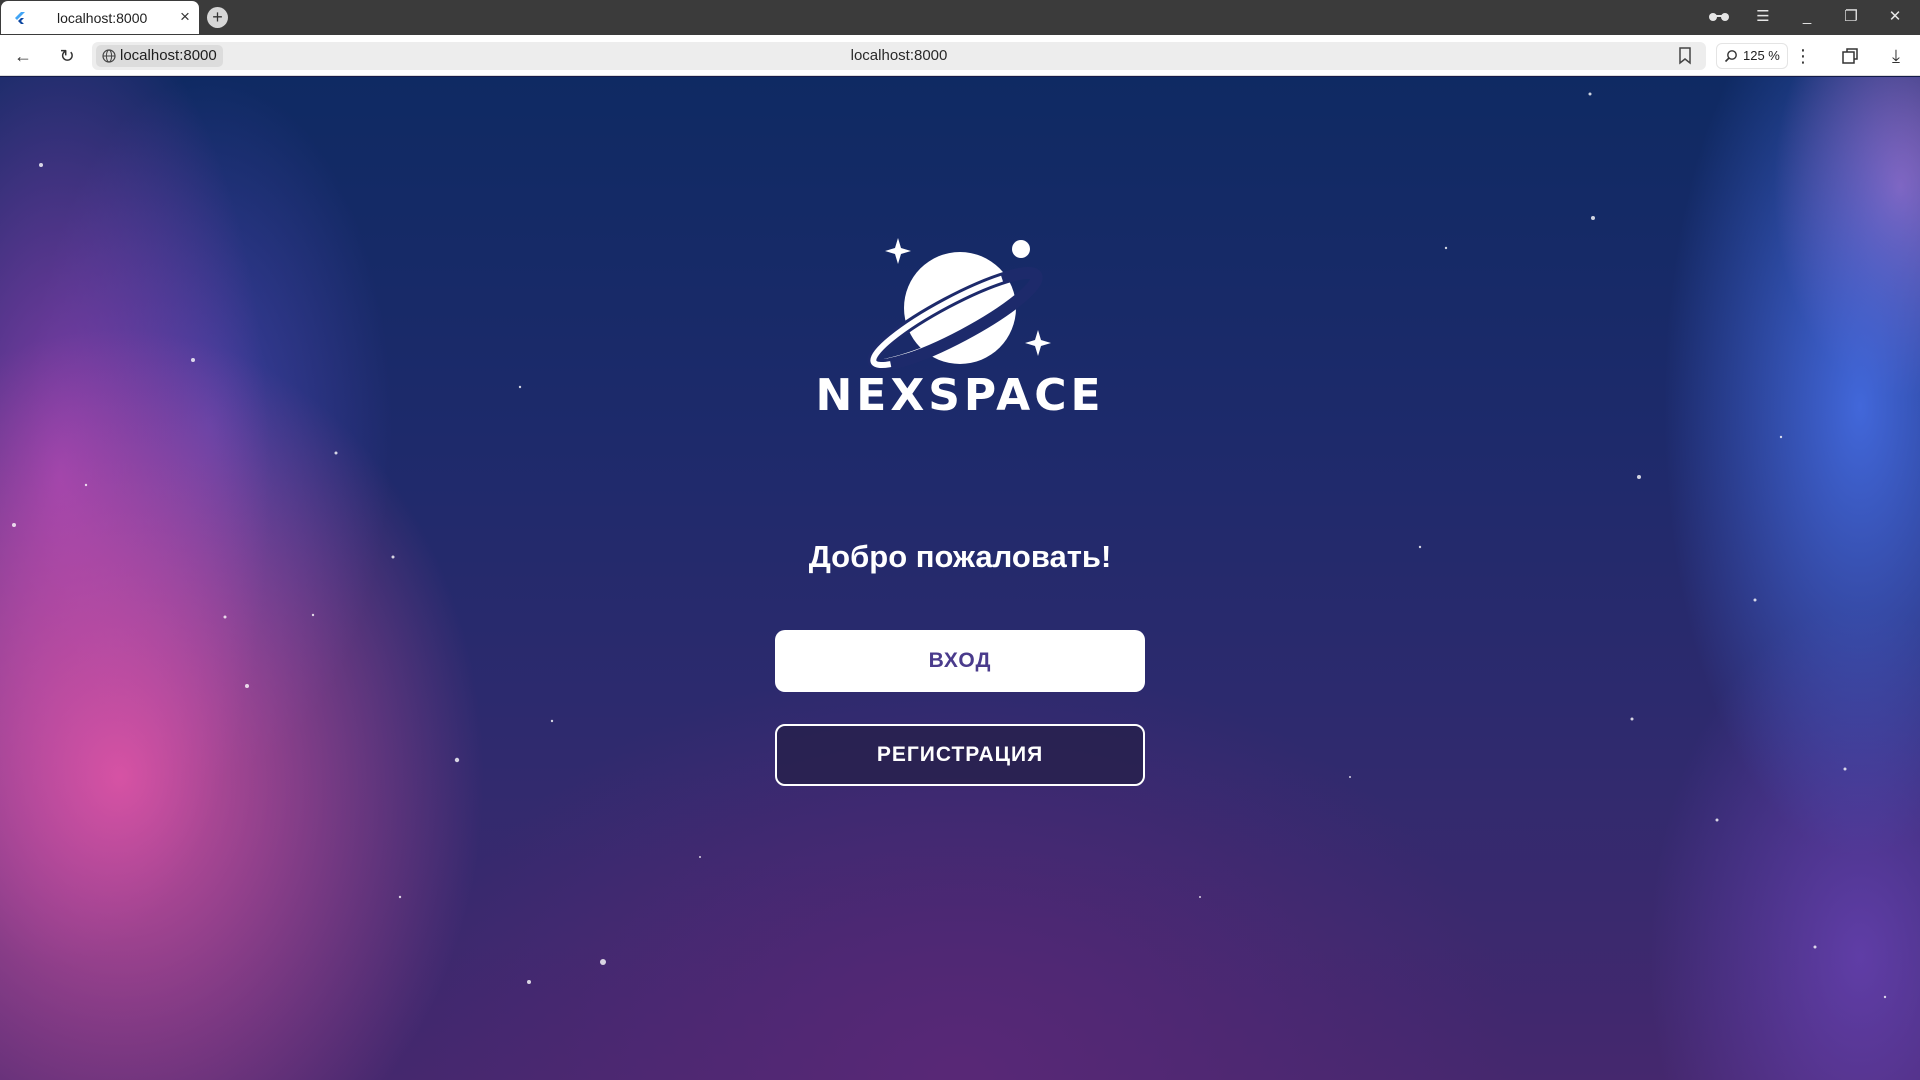 The width and height of the screenshot is (1920, 1080). Describe the element at coordinates (1803, 56) in the screenshot. I see `more-options-icon: ⋮` at that location.